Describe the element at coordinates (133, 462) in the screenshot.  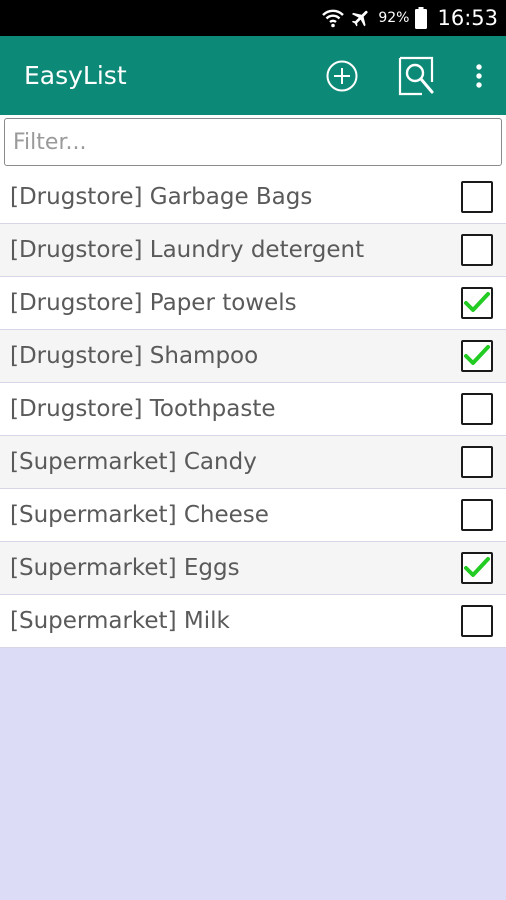
I see `item-label: [Supermarket] Candy` at that location.